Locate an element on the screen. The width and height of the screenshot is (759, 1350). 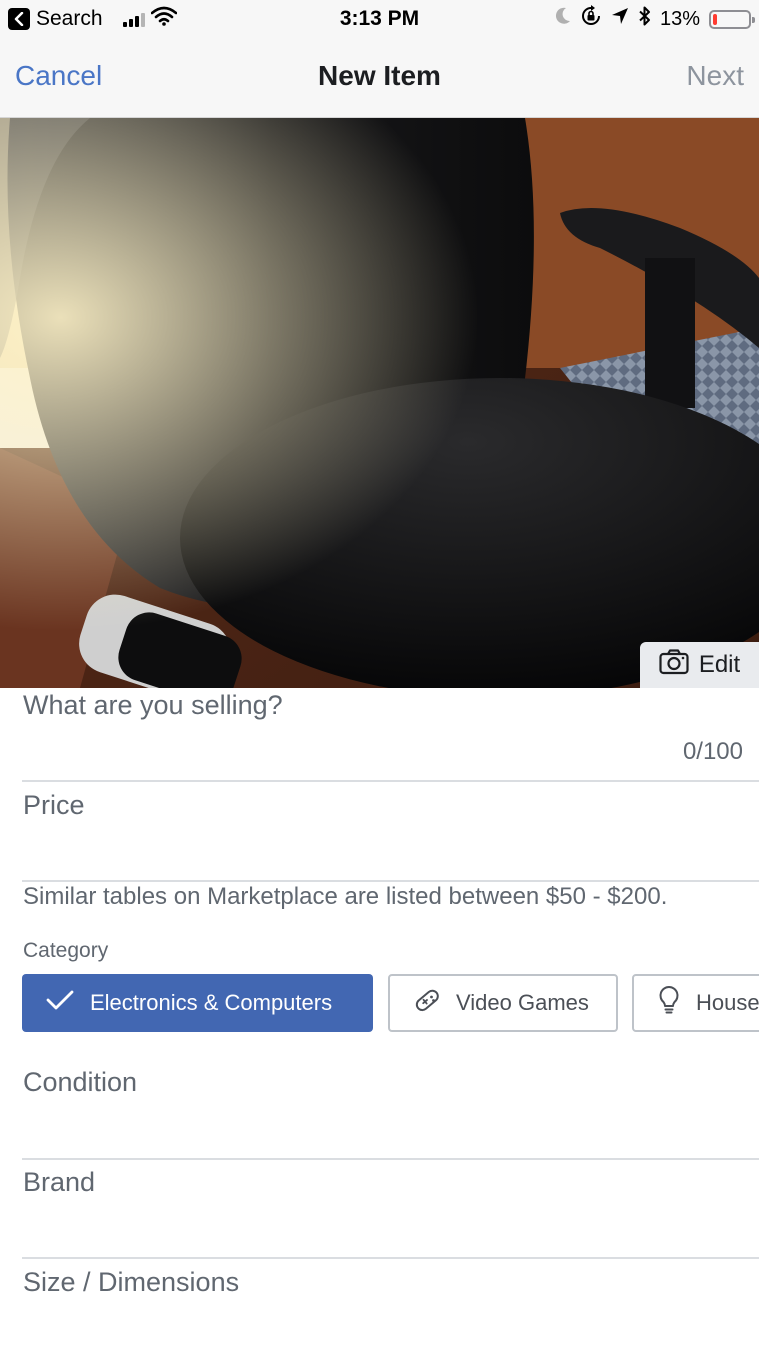
navigation-bar: Cancel New Item Next is located at coordinates (379, 79).